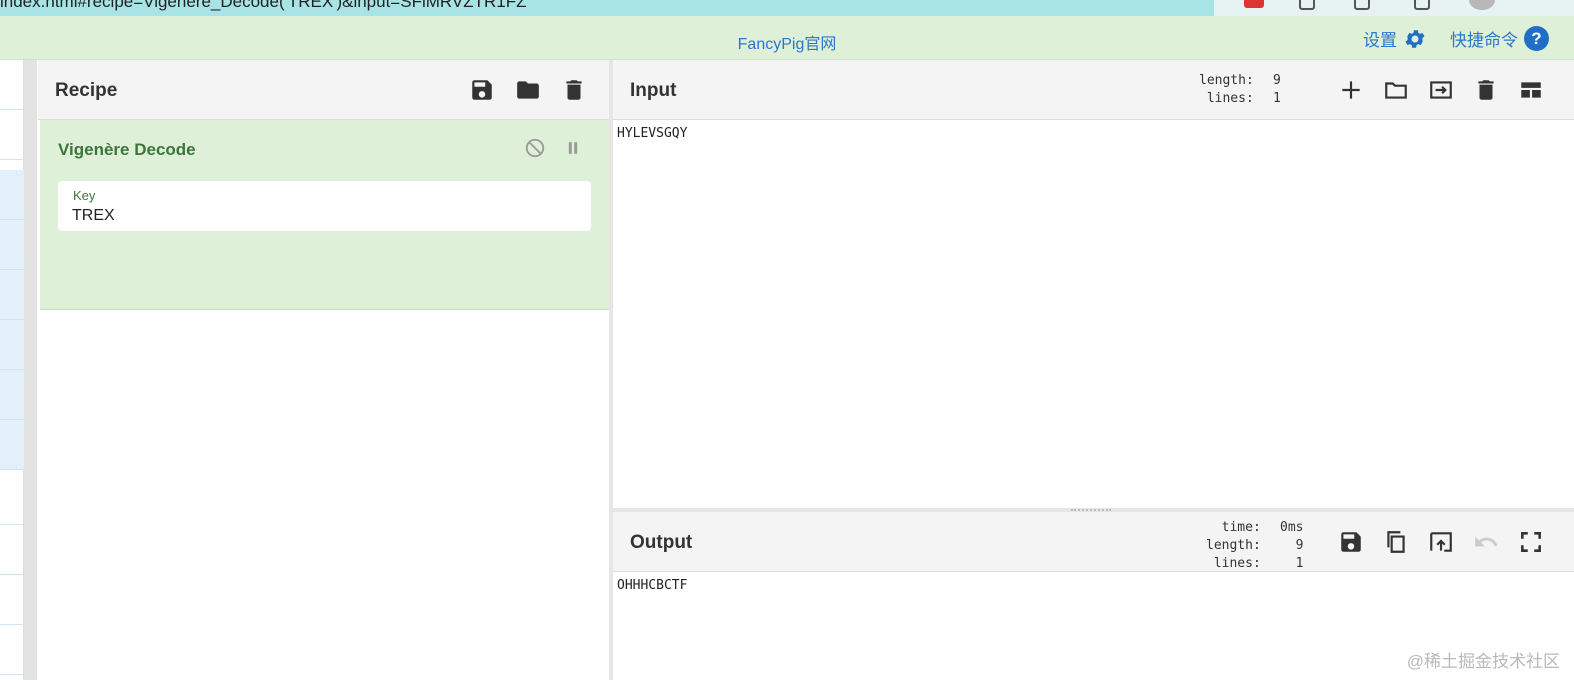  I want to click on gear-icon, so click(1415, 38).